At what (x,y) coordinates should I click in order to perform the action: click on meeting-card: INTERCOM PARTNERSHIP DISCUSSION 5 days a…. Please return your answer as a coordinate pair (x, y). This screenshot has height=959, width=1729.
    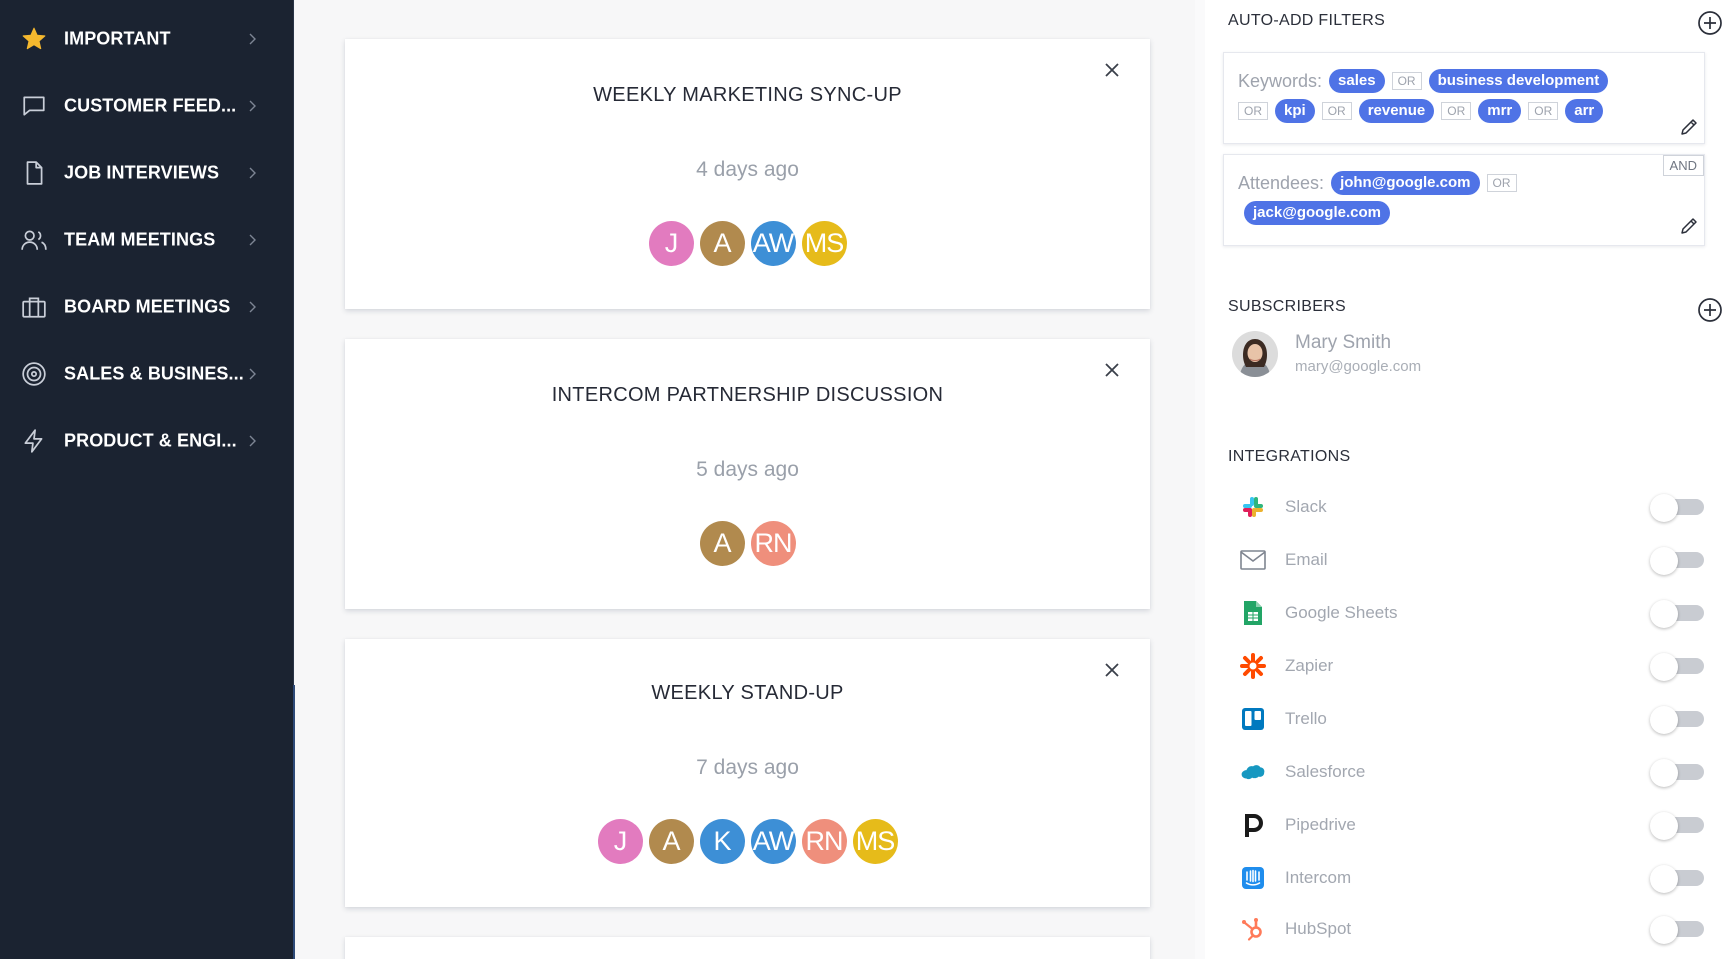
    Looking at the image, I should click on (747, 474).